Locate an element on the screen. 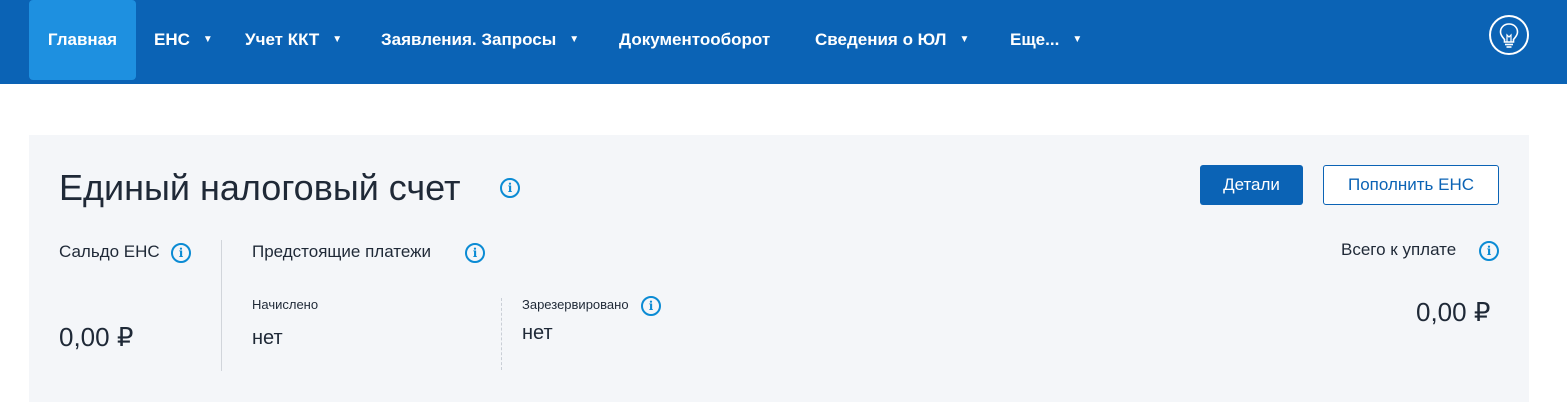  lightbulb-icon is located at coordinates (1509, 35).